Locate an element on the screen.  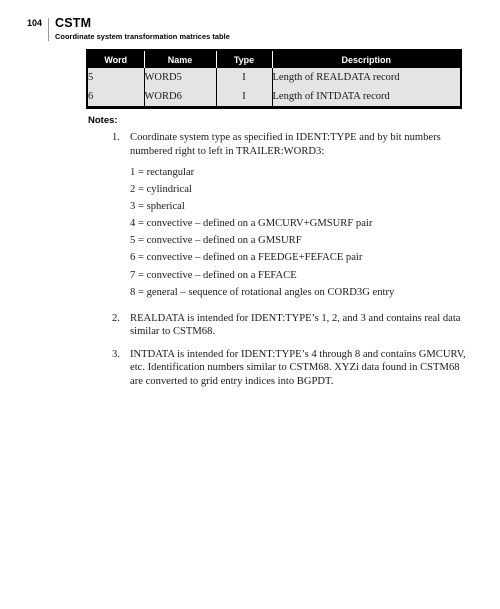
table-row: 5 WORD5 I Length of REALDATA record is located at coordinates (274, 77).